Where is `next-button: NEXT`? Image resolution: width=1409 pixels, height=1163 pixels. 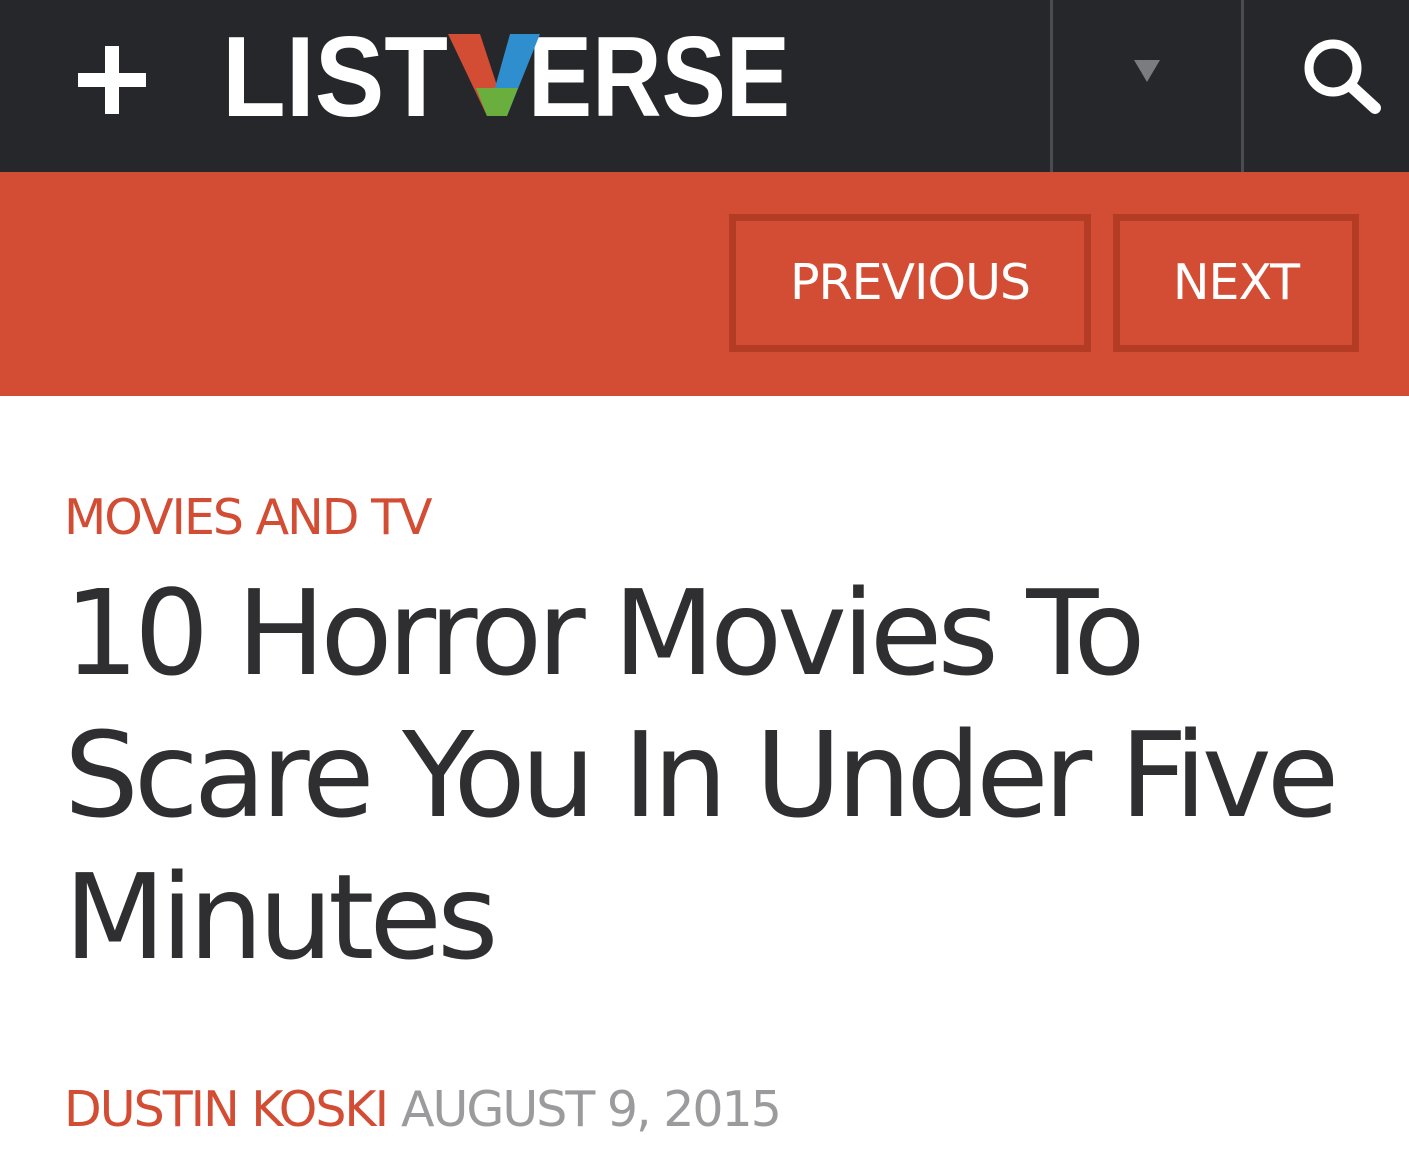
next-button: NEXT is located at coordinates (1236, 283).